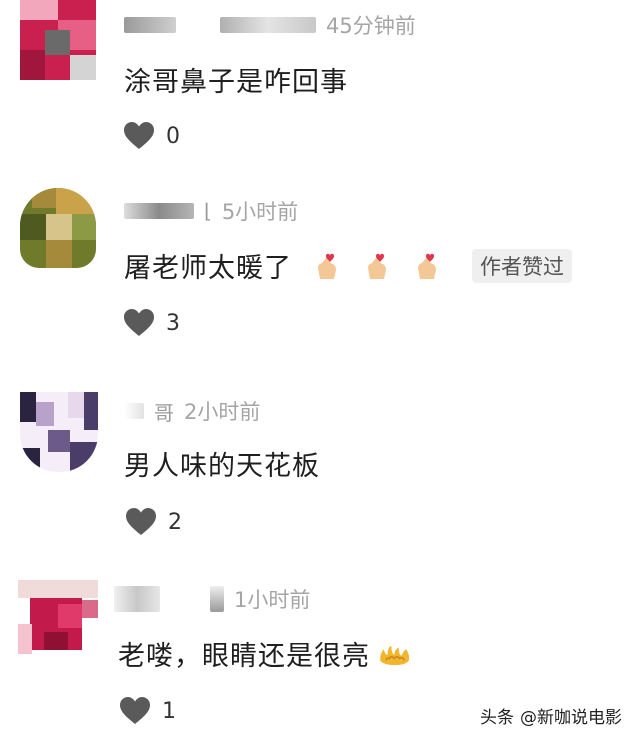 This screenshot has height=738, width=640. I want to click on username-fragment: 哥, so click(164, 411).